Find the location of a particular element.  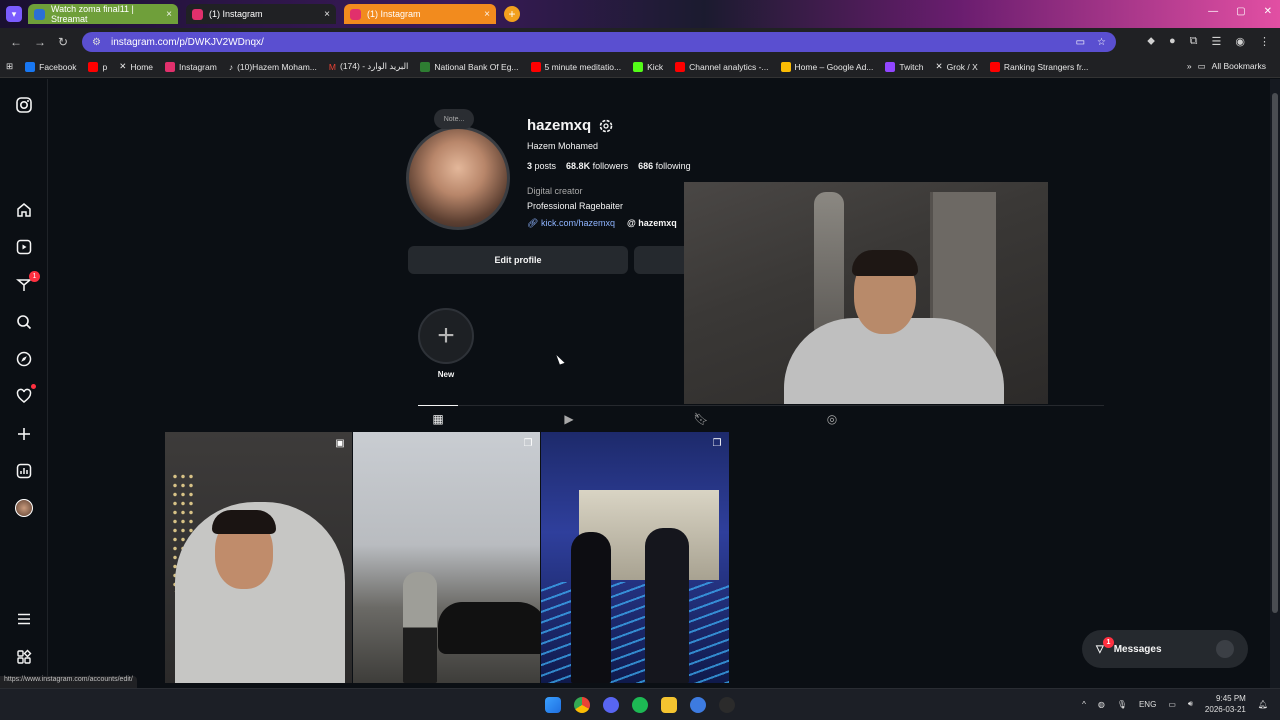

more-menu-icon is located at coordinates (24, 619).